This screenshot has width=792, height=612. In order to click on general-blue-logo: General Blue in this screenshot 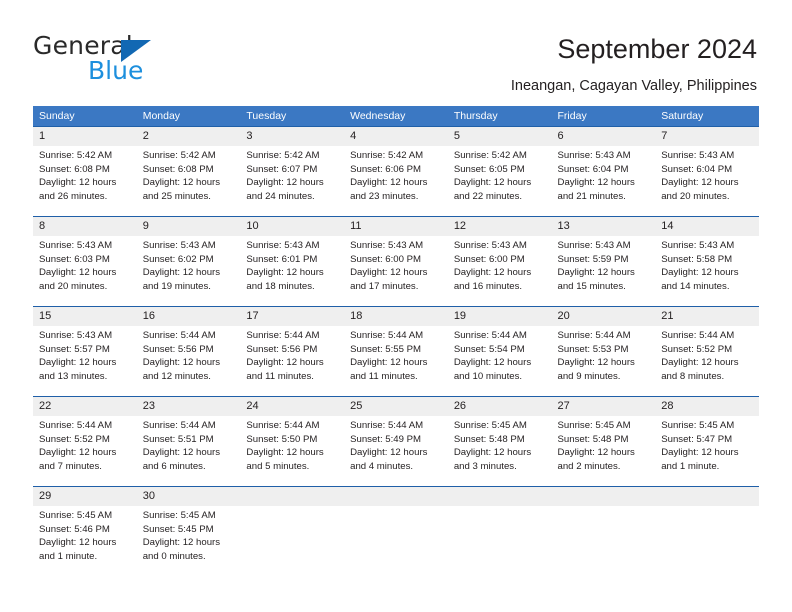, I will do `click(123, 58)`.